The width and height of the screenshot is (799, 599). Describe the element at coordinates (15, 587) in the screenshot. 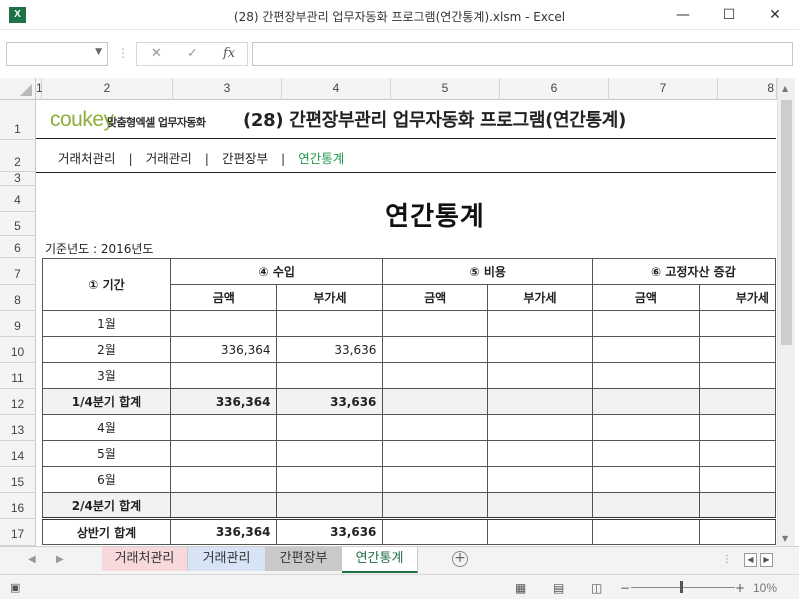

I see `macro-record-icon: ▣` at that location.